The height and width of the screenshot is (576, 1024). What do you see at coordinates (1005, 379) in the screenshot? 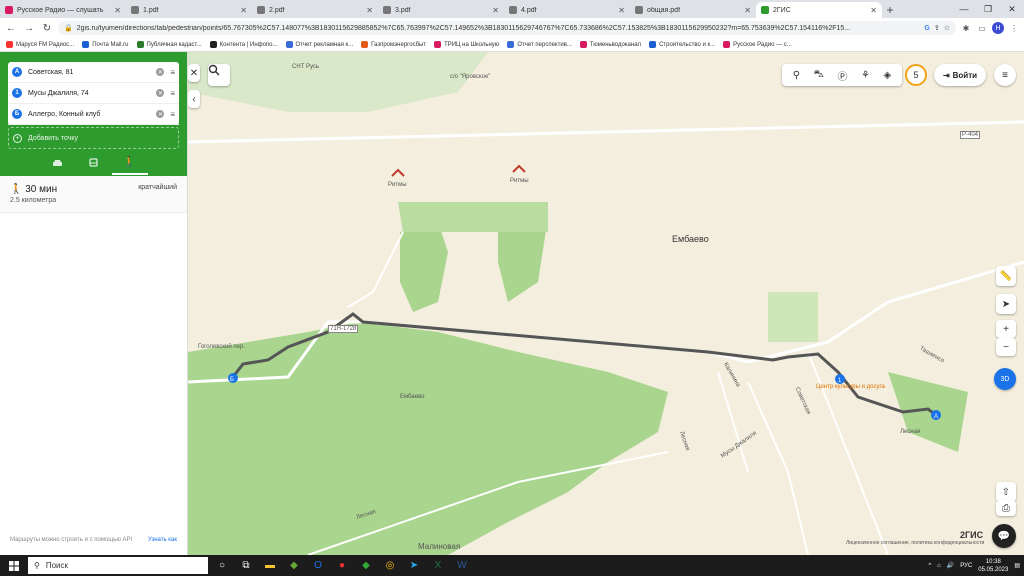
I see `3d-button: 3D` at bounding box center [1005, 379].